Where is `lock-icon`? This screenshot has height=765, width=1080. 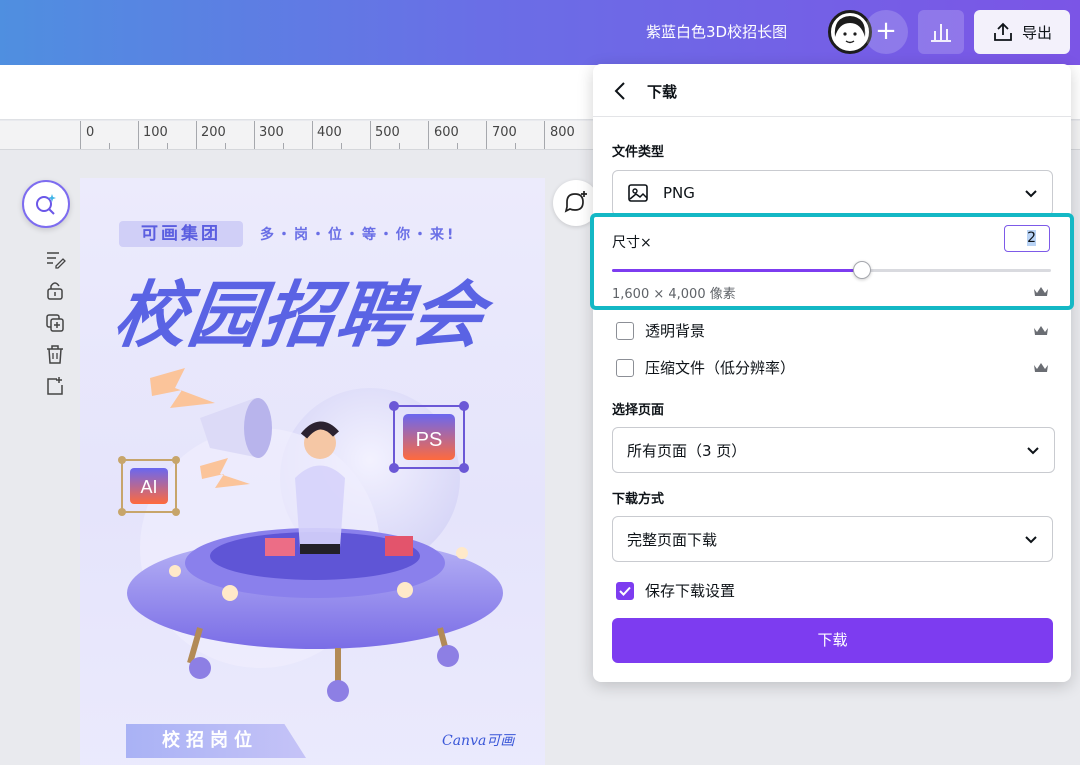
lock-icon is located at coordinates (55, 290).